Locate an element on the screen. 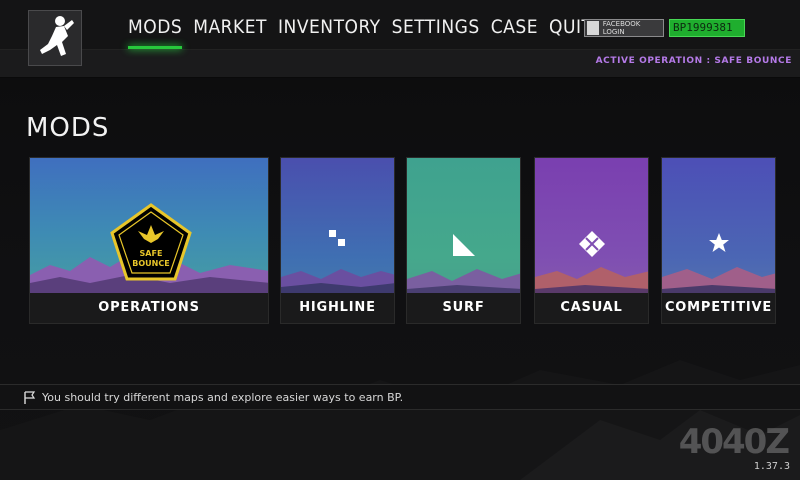  facebook-login-button: FACEBOOK LOGIN is located at coordinates (624, 28).